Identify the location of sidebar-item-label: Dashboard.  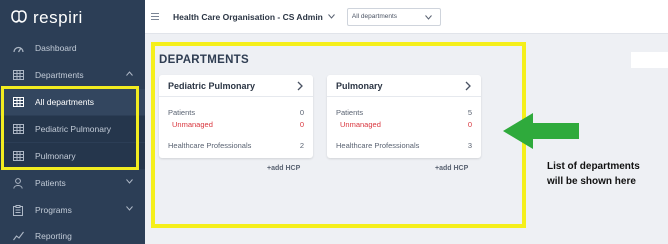
(56, 48).